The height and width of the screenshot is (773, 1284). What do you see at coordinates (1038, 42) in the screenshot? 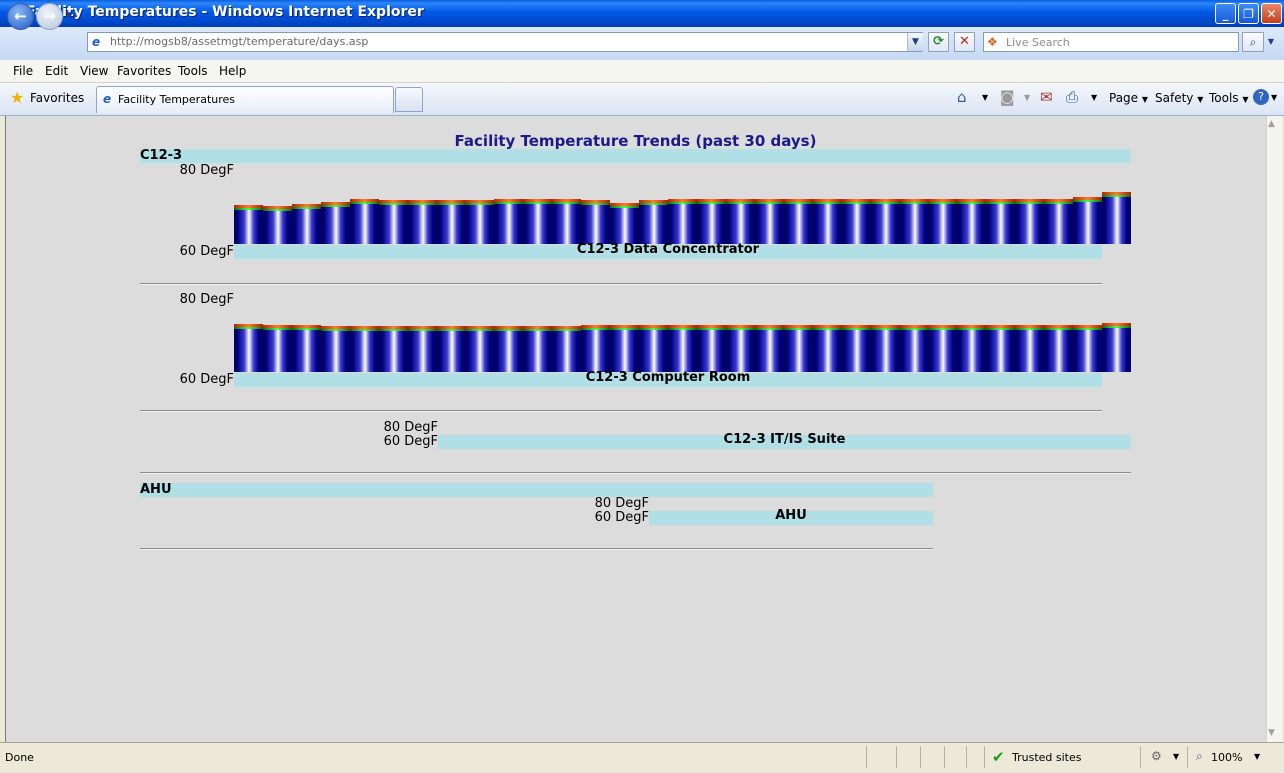
I see `search-placeholder: Live Search` at bounding box center [1038, 42].